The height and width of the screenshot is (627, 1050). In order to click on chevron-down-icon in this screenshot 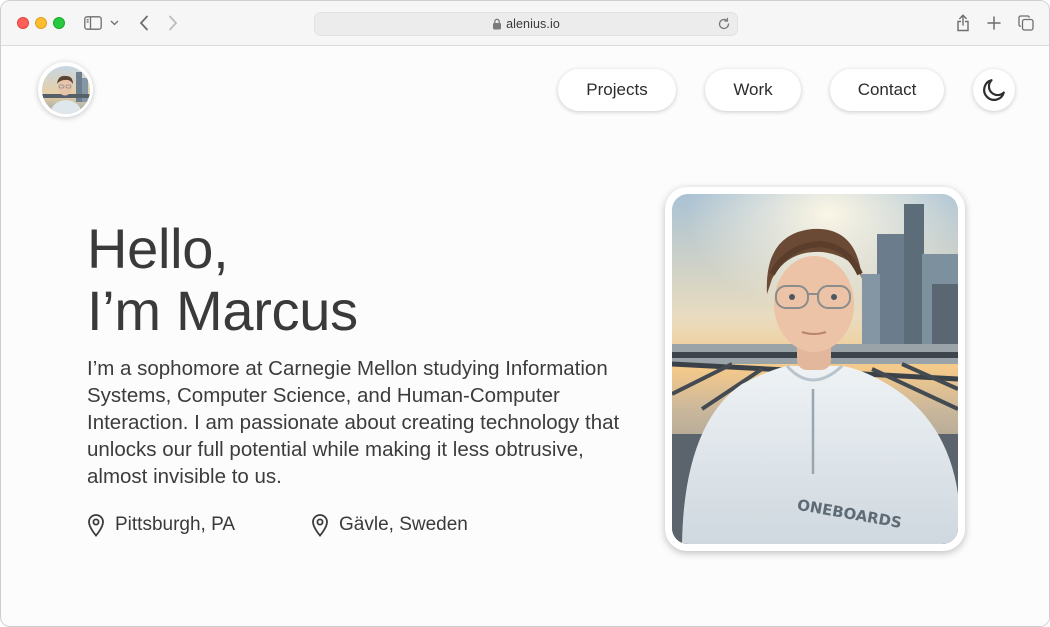, I will do `click(114, 23)`.